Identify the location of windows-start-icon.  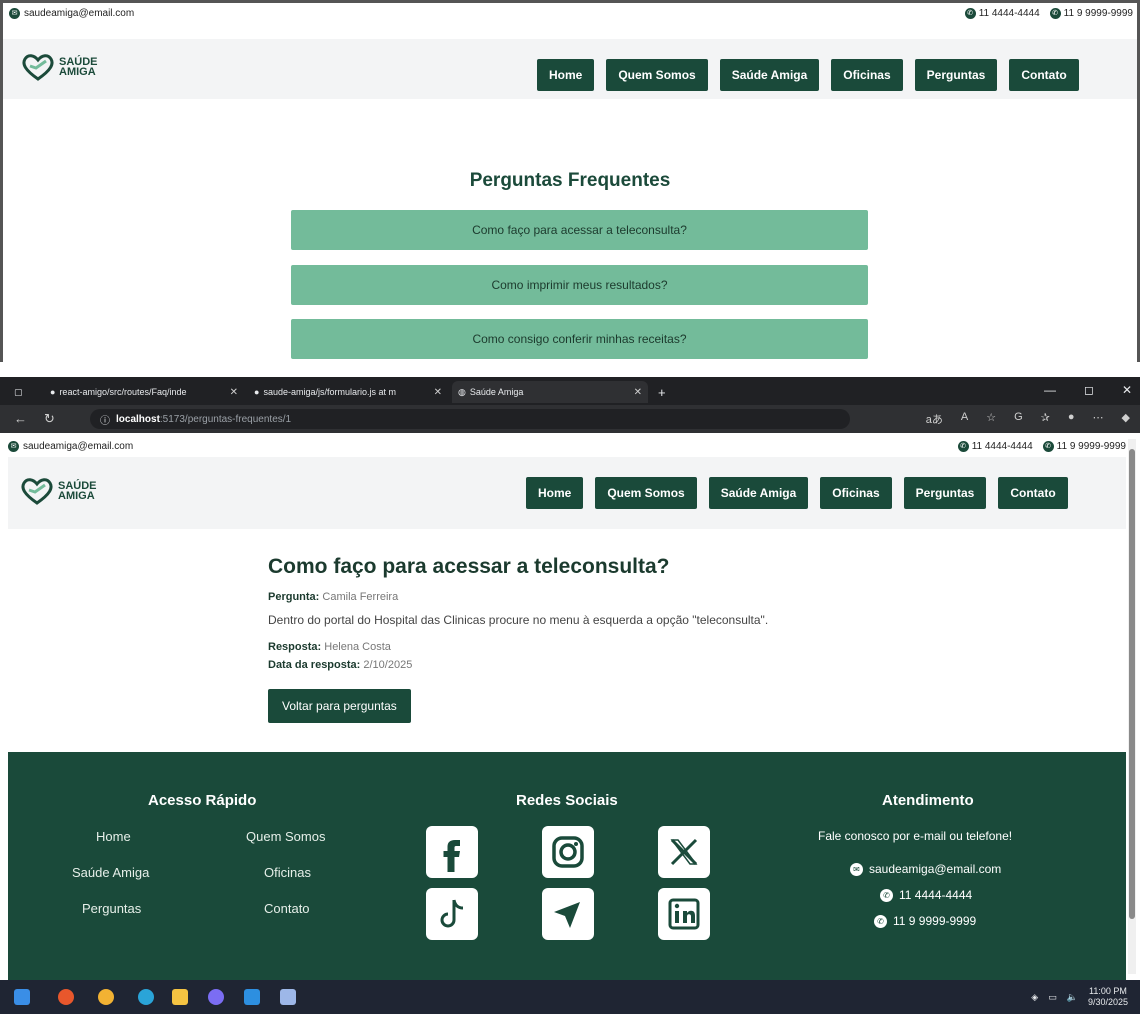
(22, 997).